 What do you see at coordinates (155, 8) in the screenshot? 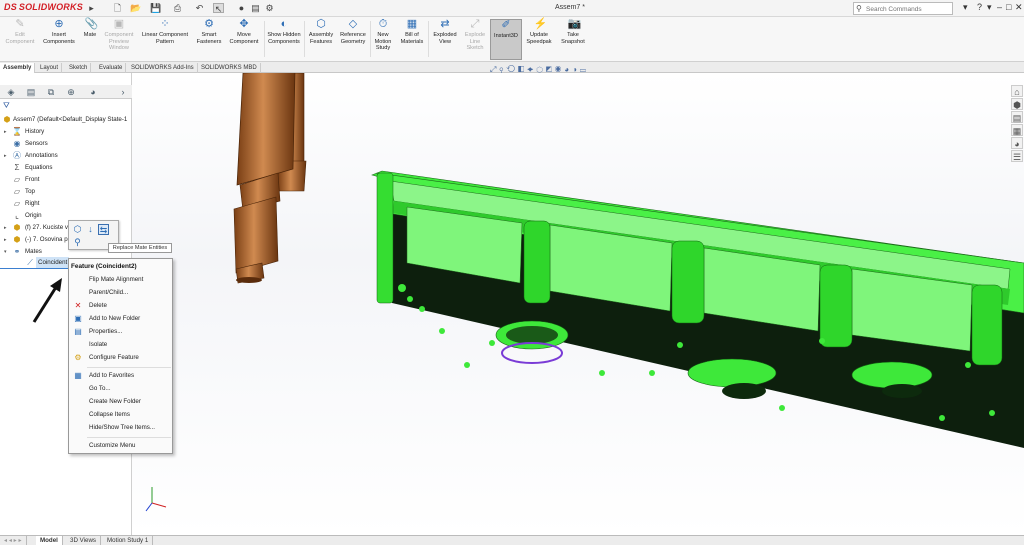
I see `save-icon: 💾` at bounding box center [155, 8].